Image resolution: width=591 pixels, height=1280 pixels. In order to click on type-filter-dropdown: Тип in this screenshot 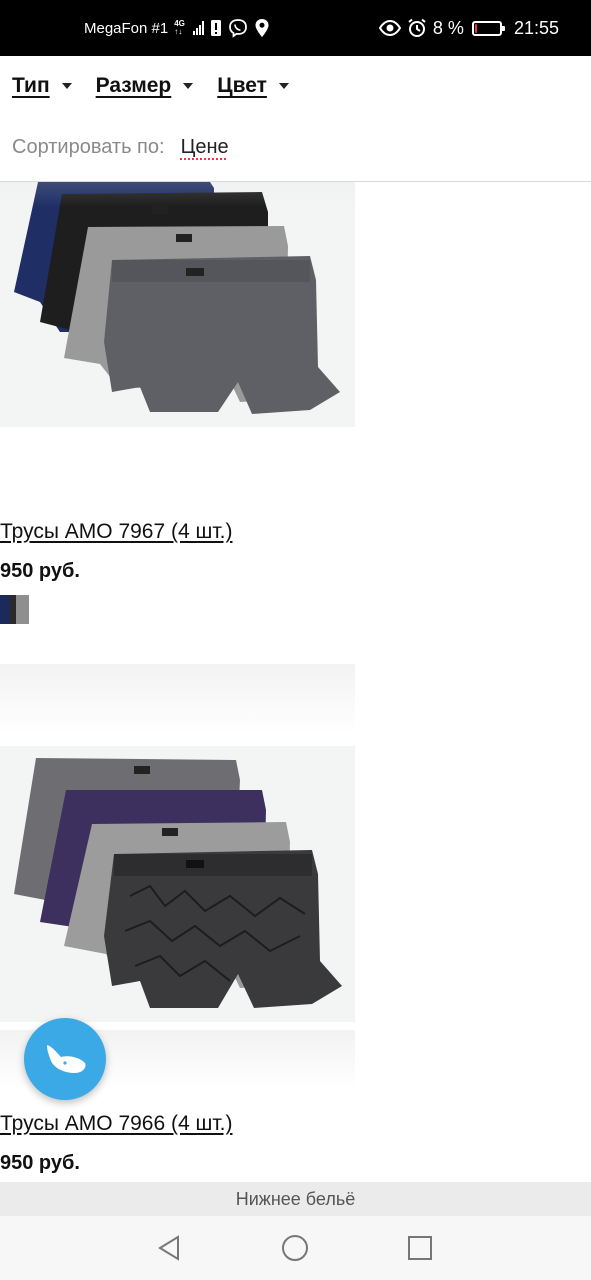, I will do `click(42, 86)`.